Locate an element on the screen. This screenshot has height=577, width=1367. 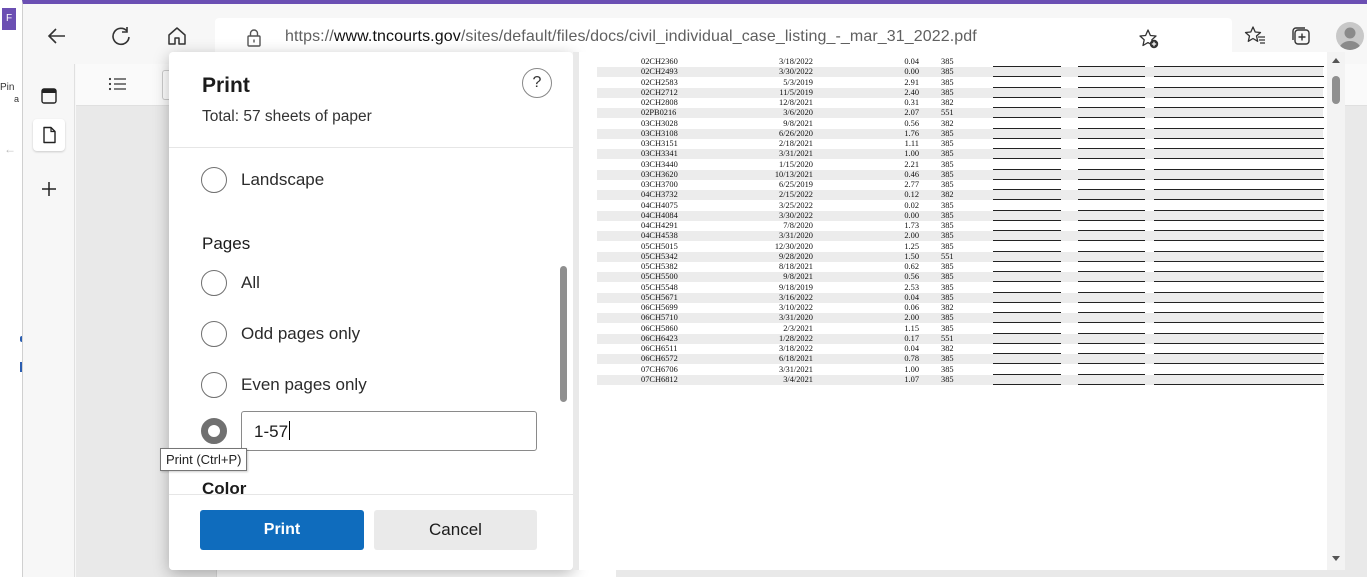
tab-actions-icon is located at coordinates (49, 96).